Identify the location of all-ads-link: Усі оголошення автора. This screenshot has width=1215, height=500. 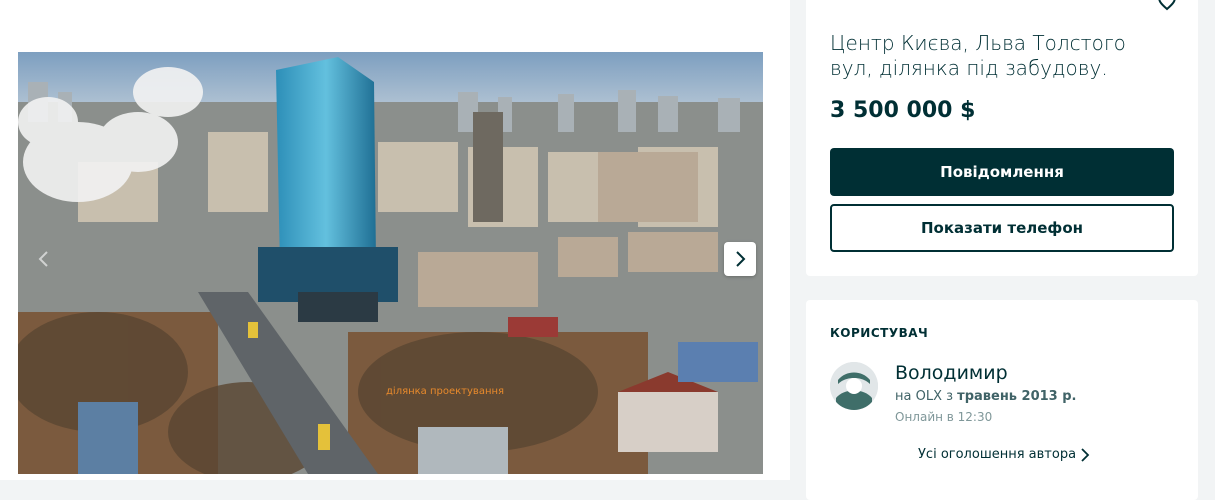
(1004, 454).